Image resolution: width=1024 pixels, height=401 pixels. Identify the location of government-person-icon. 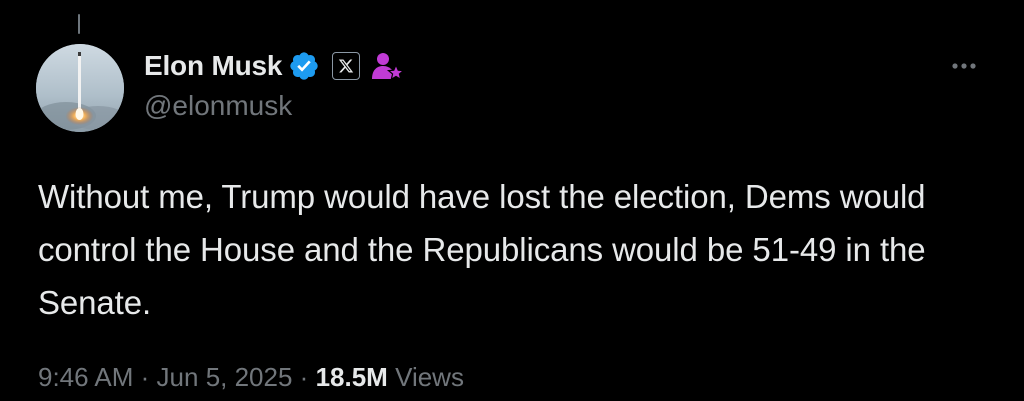
(388, 66).